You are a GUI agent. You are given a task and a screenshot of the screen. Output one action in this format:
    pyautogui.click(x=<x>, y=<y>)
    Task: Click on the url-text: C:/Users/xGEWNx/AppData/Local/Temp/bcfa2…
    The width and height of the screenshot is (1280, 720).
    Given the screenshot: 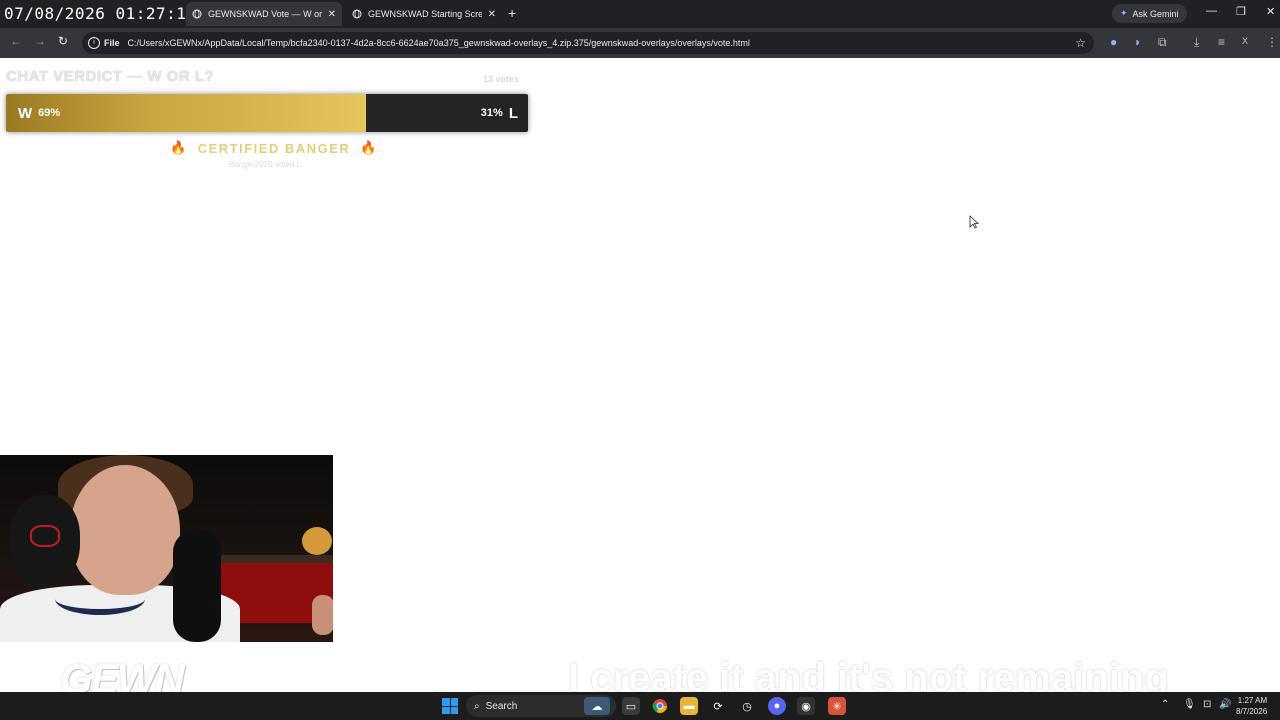 What is the action you would take?
    pyautogui.click(x=438, y=43)
    